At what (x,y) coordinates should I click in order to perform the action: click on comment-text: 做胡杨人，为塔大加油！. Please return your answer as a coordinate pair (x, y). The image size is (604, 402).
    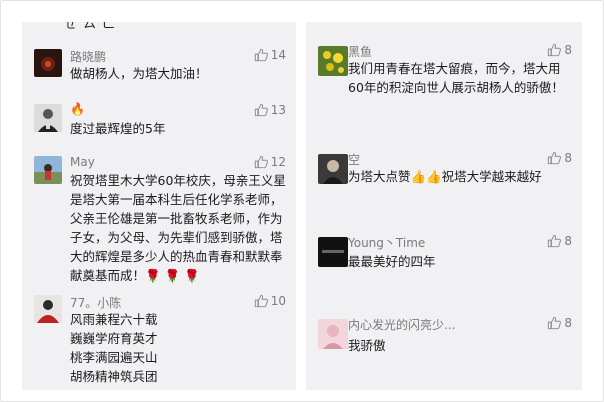
    Looking at the image, I should click on (139, 73).